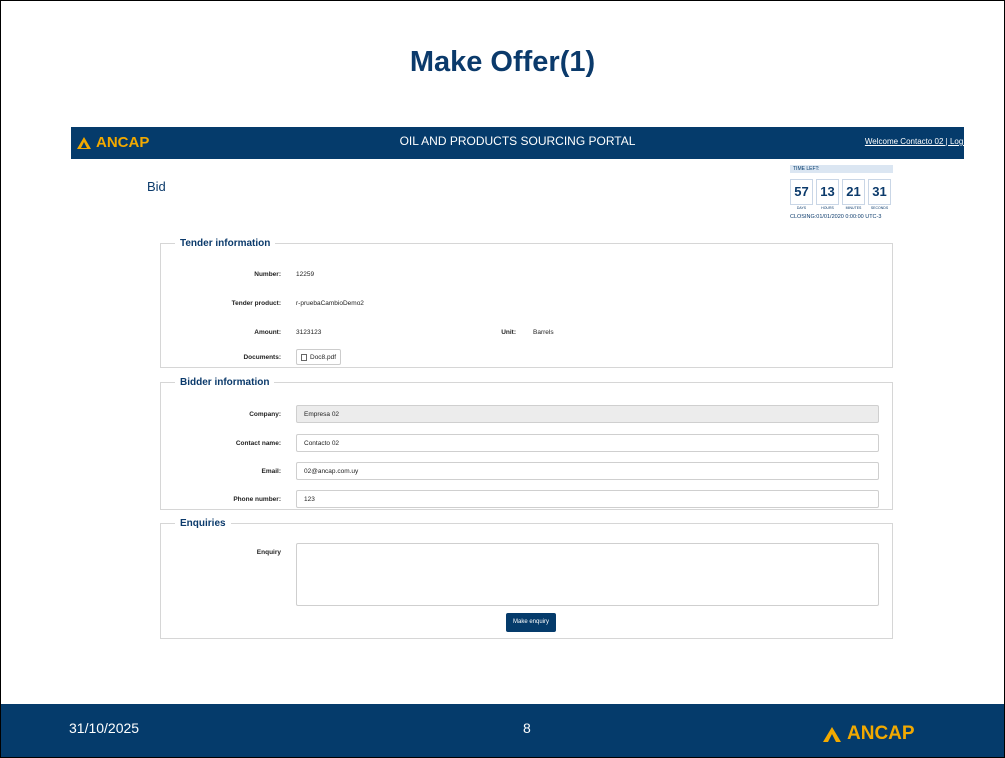  Describe the element at coordinates (587, 414) in the screenshot. I see `company-field: Empresa 02` at that location.